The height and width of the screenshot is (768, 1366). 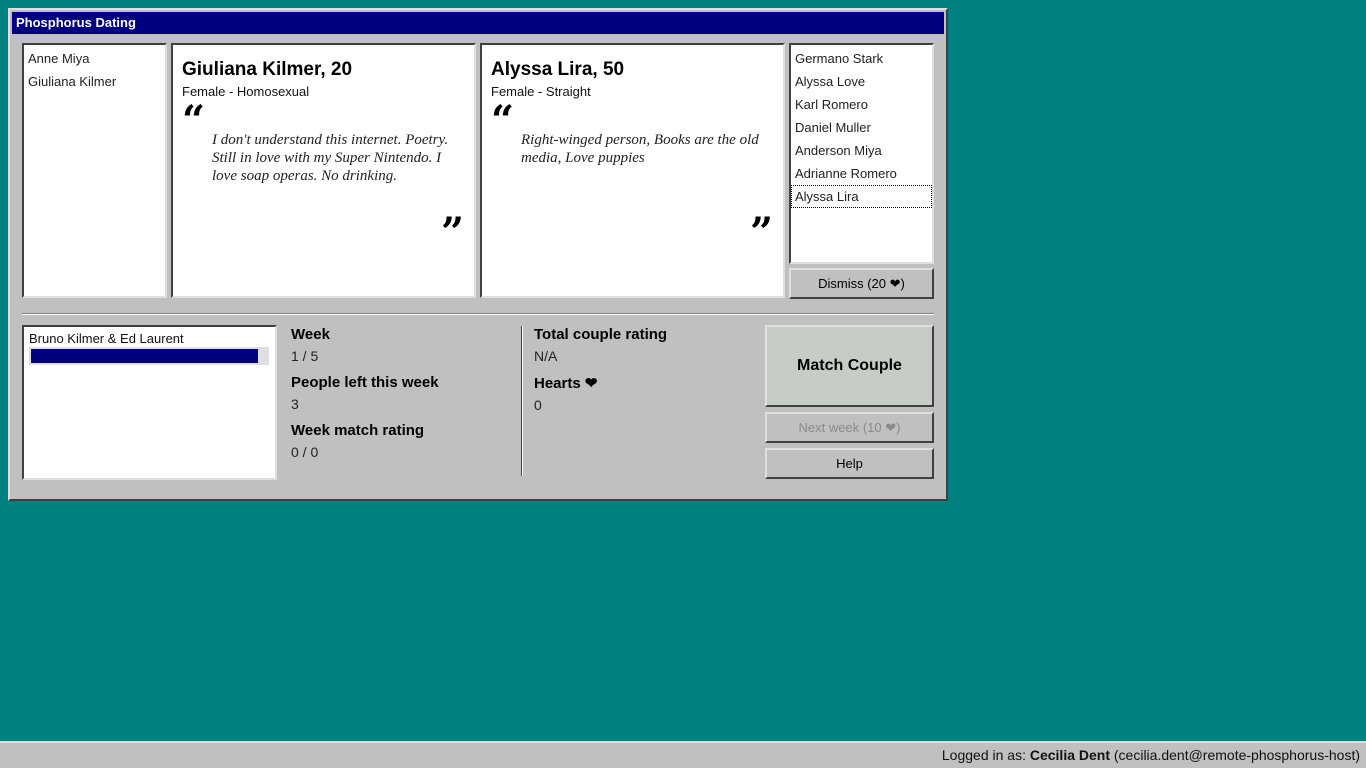 What do you see at coordinates (295, 404) in the screenshot?
I see `people-left-value: 3` at bounding box center [295, 404].